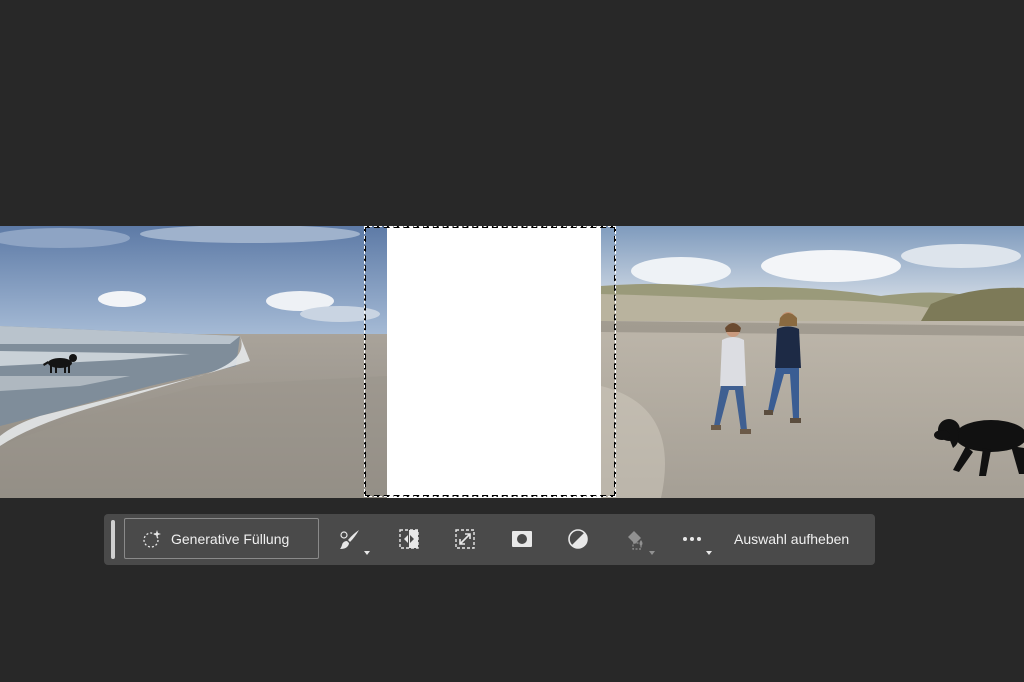 Image resolution: width=1024 pixels, height=682 pixels. I want to click on contextual-task-bar: Generative Füllung Auswahl aufheben, so click(489, 539).